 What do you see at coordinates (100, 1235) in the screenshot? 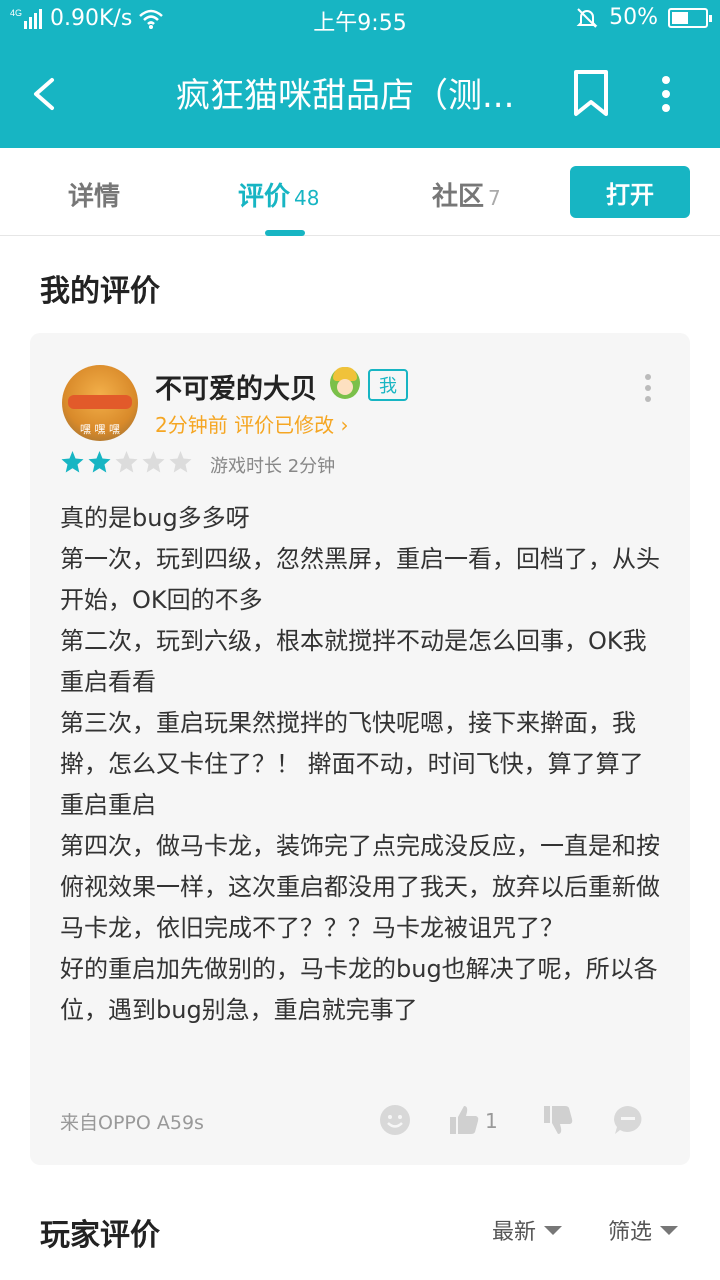
I see `player-reviews-title: 玩家评价` at bounding box center [100, 1235].